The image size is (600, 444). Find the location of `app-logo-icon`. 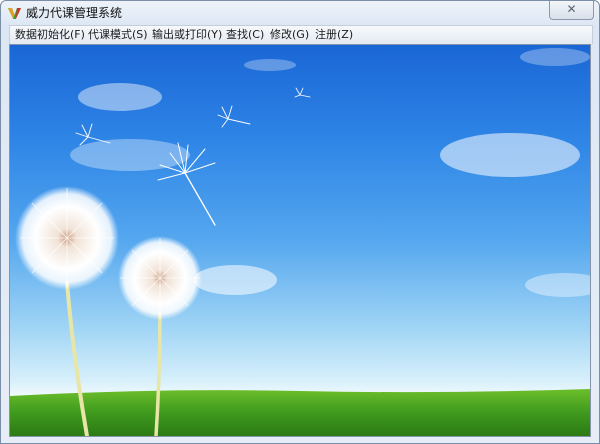

app-logo-icon is located at coordinates (14, 13).